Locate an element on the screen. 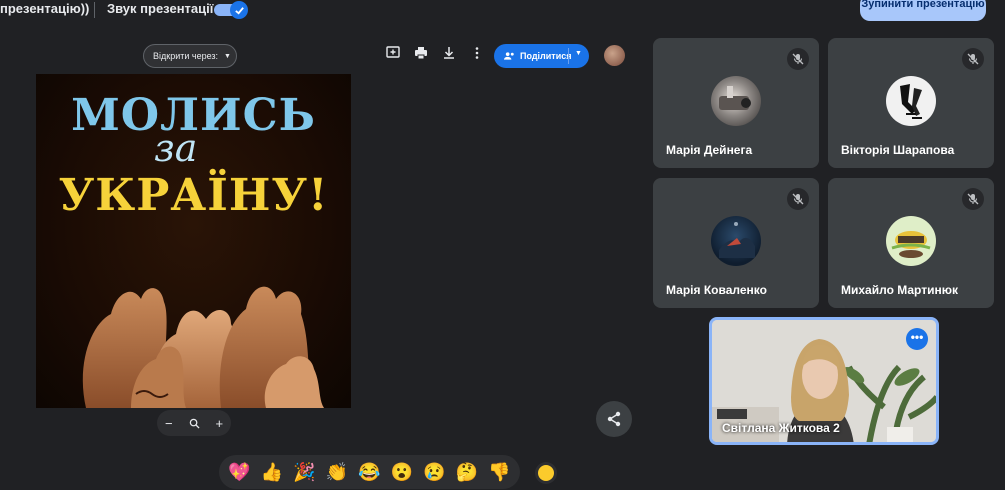  participant-name: Марія Коваленко is located at coordinates (716, 290).